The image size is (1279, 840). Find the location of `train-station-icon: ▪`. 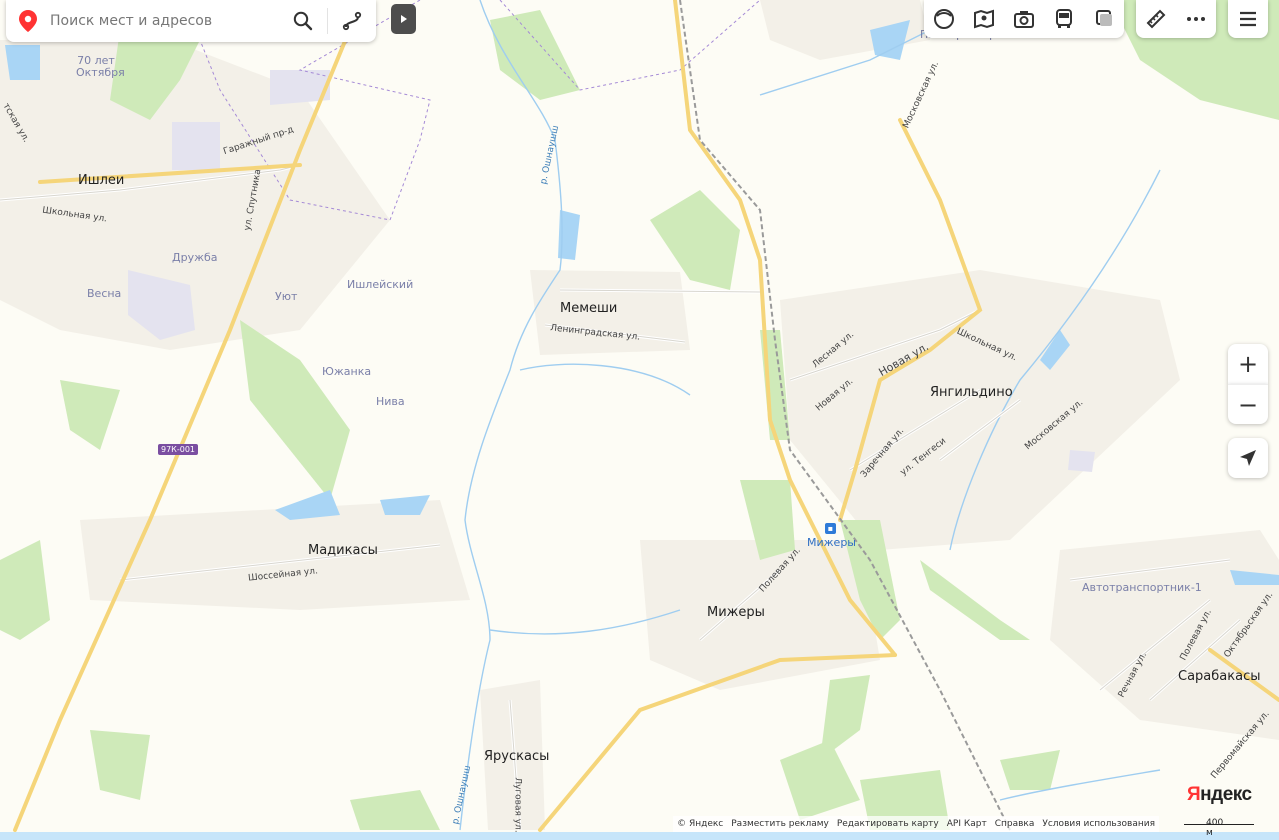

train-station-icon: ▪ is located at coordinates (830, 528).